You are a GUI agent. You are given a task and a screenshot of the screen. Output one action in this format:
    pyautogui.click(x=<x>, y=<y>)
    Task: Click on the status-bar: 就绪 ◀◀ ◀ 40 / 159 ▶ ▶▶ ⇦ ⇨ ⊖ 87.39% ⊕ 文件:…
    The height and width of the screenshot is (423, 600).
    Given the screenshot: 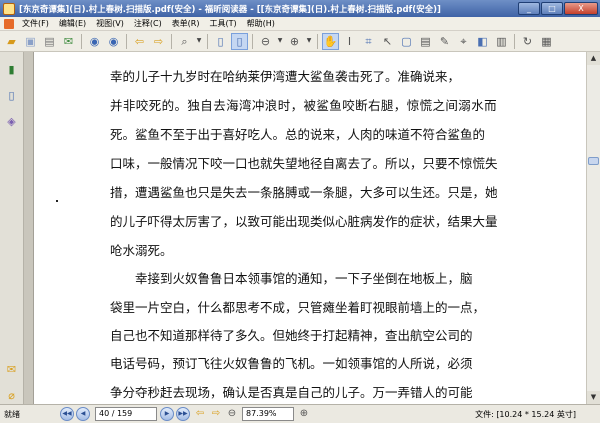 What is the action you would take?
    pyautogui.click(x=300, y=413)
    